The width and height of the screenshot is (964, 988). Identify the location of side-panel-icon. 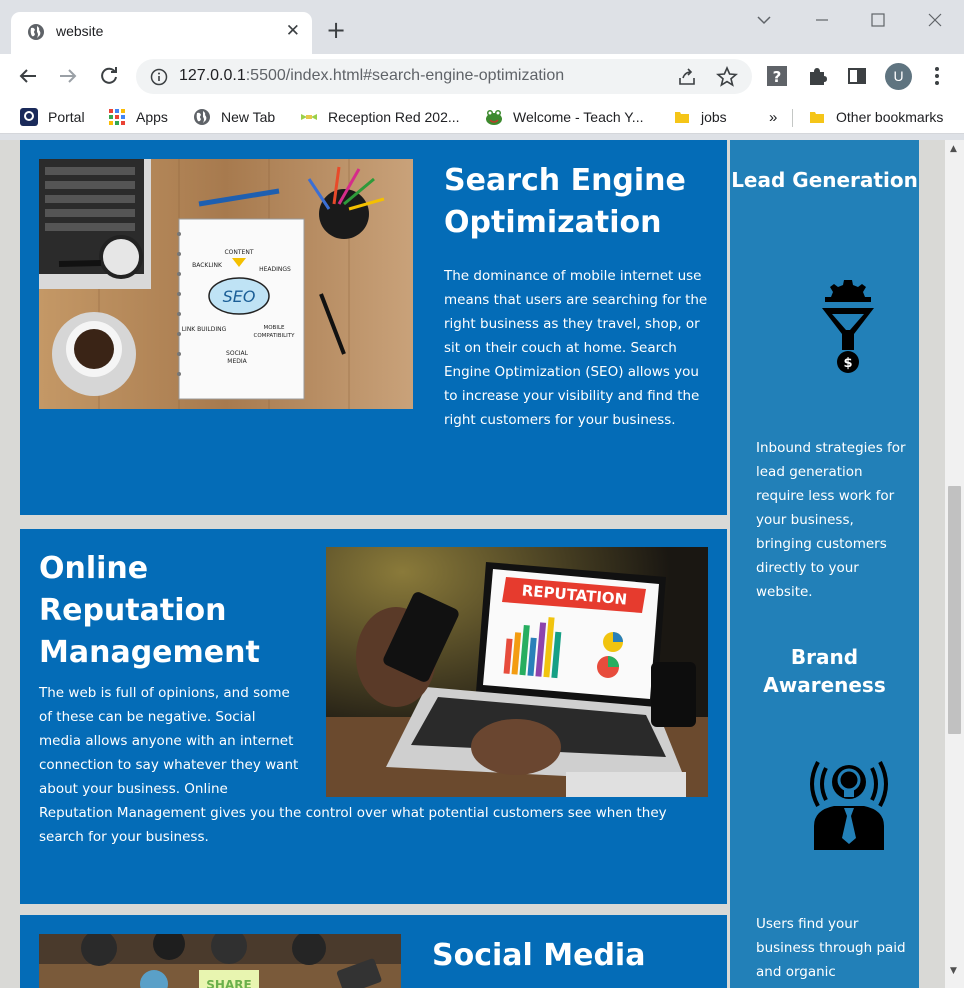
(857, 76).